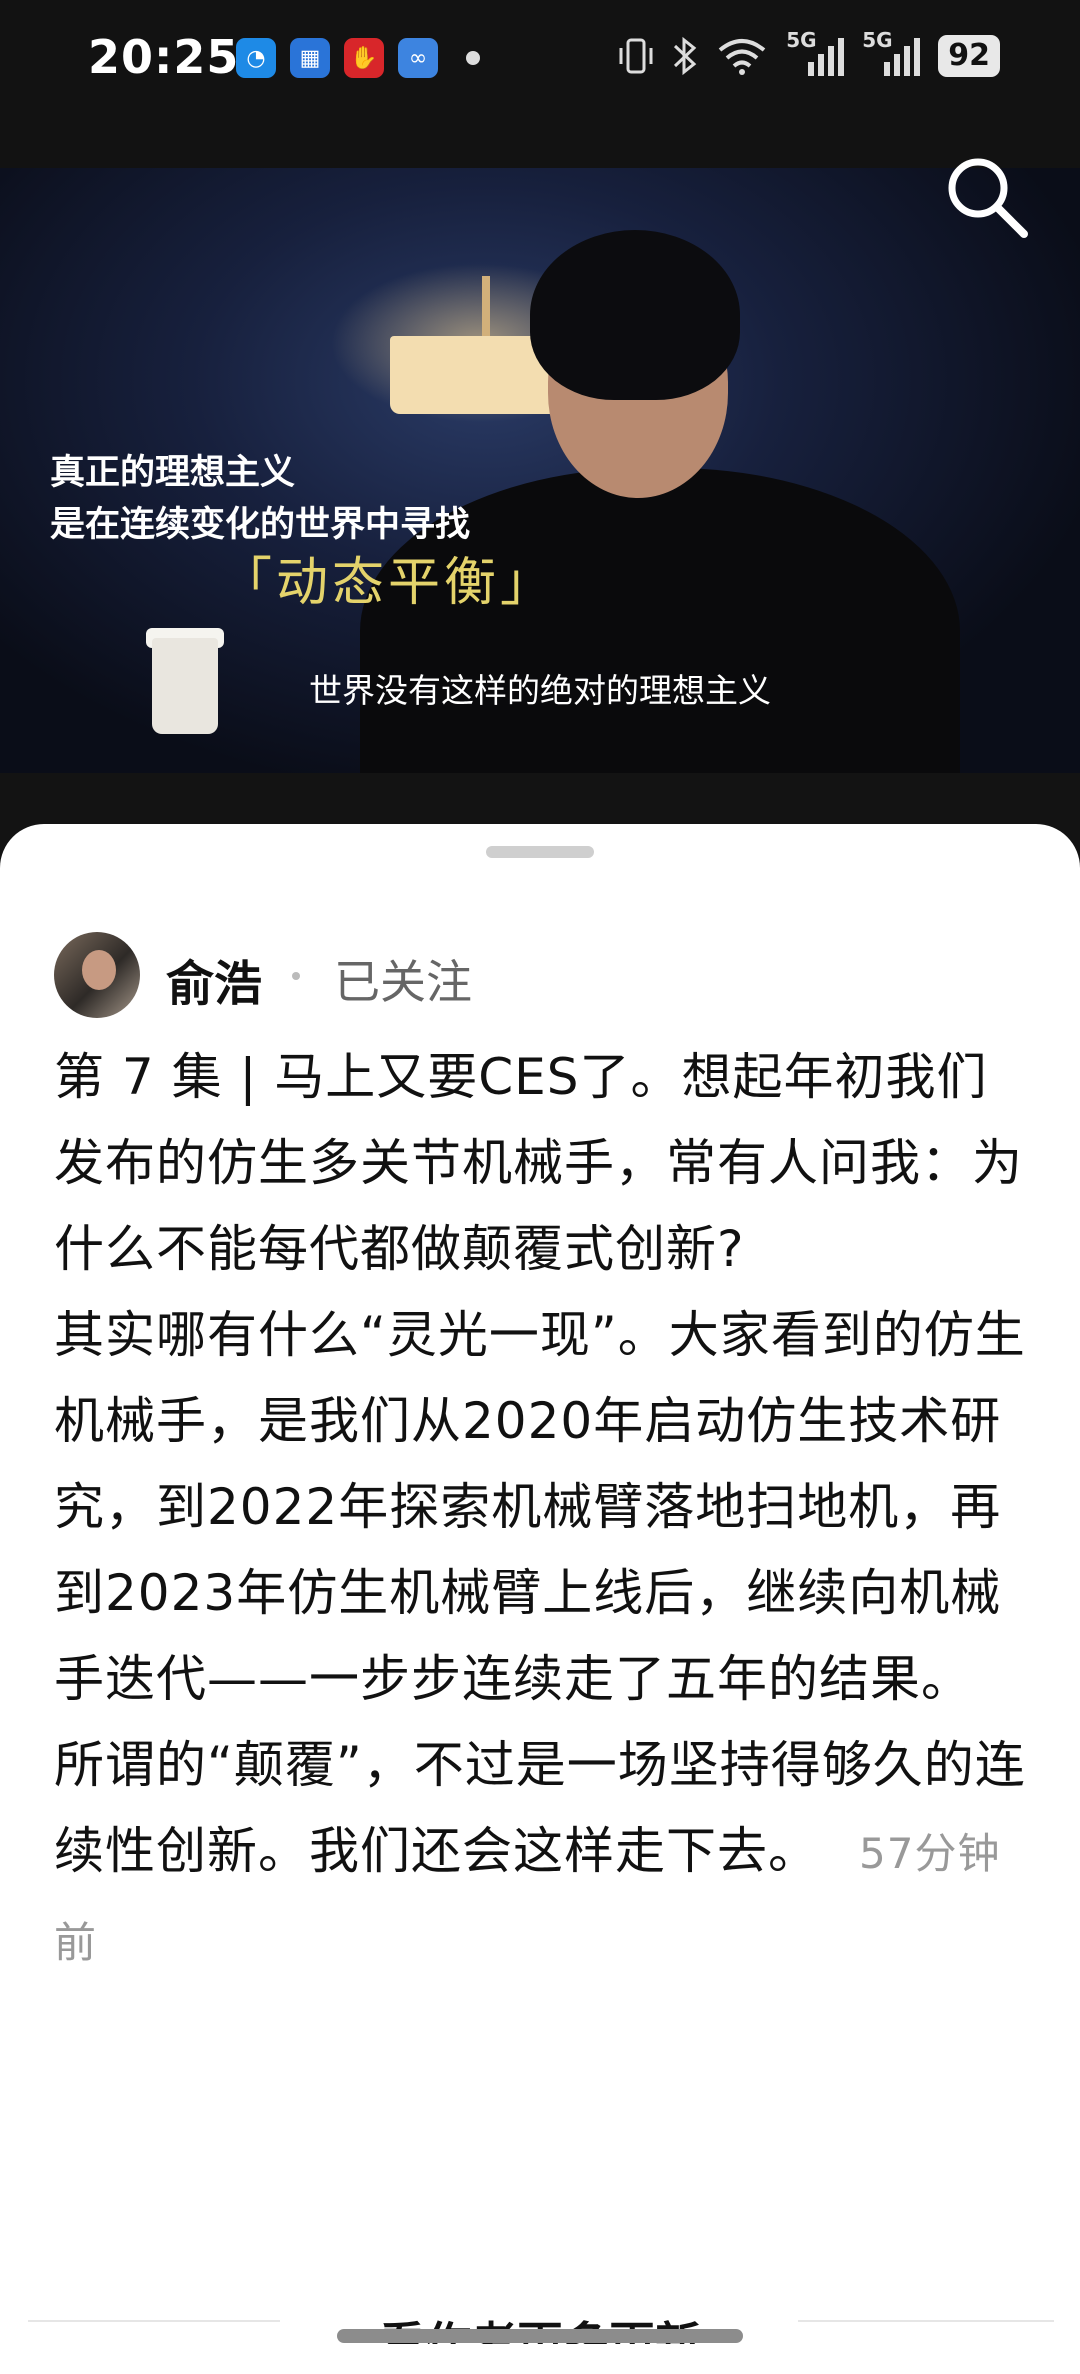 This screenshot has height=2374, width=1080. Describe the element at coordinates (636, 56) in the screenshot. I see `vibrate-icon` at that location.